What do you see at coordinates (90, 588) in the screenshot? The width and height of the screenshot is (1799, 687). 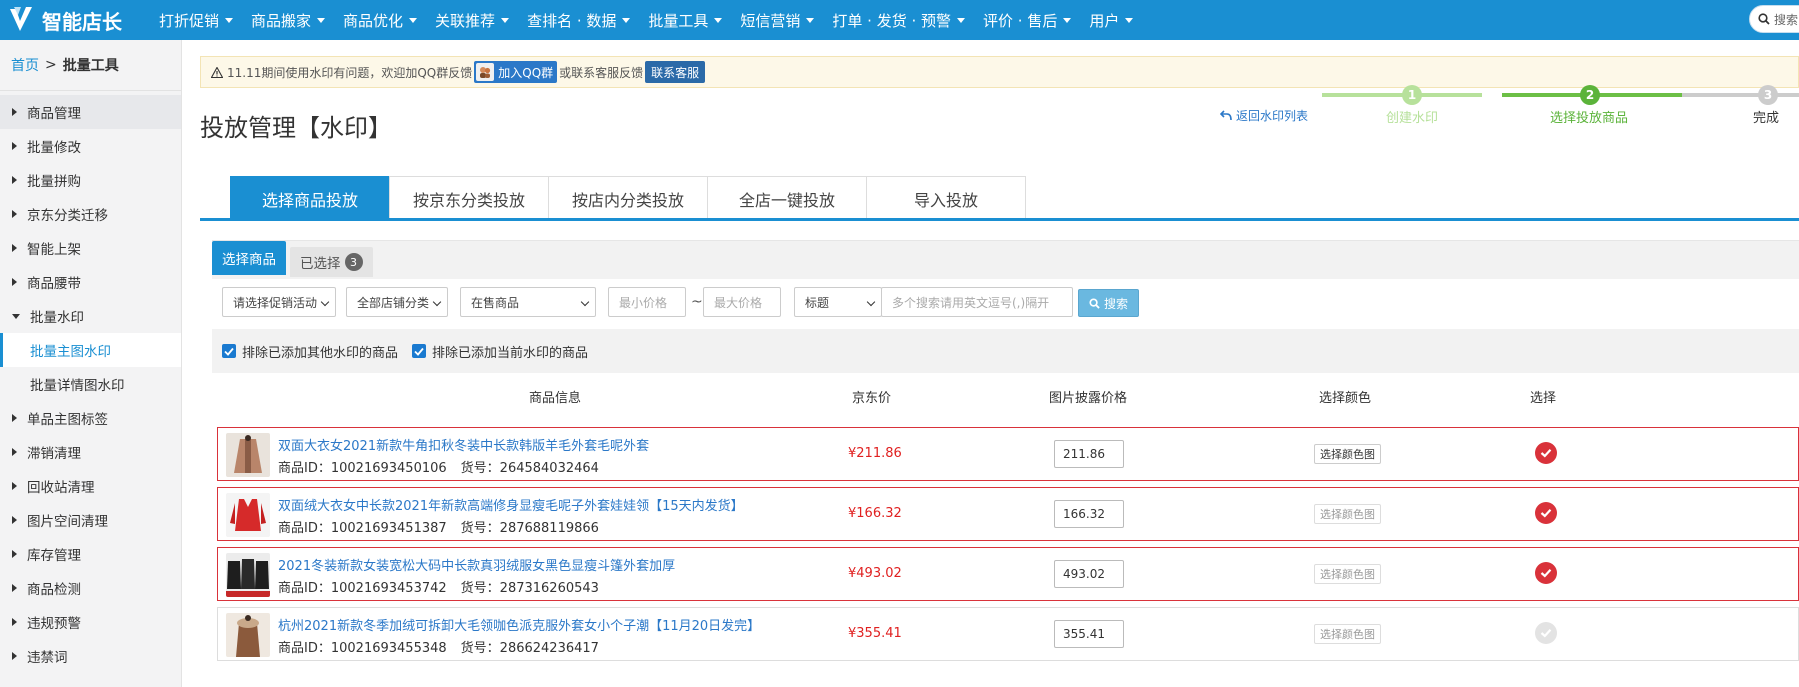 I see `sidebar-item-12: 商品检测` at bounding box center [90, 588].